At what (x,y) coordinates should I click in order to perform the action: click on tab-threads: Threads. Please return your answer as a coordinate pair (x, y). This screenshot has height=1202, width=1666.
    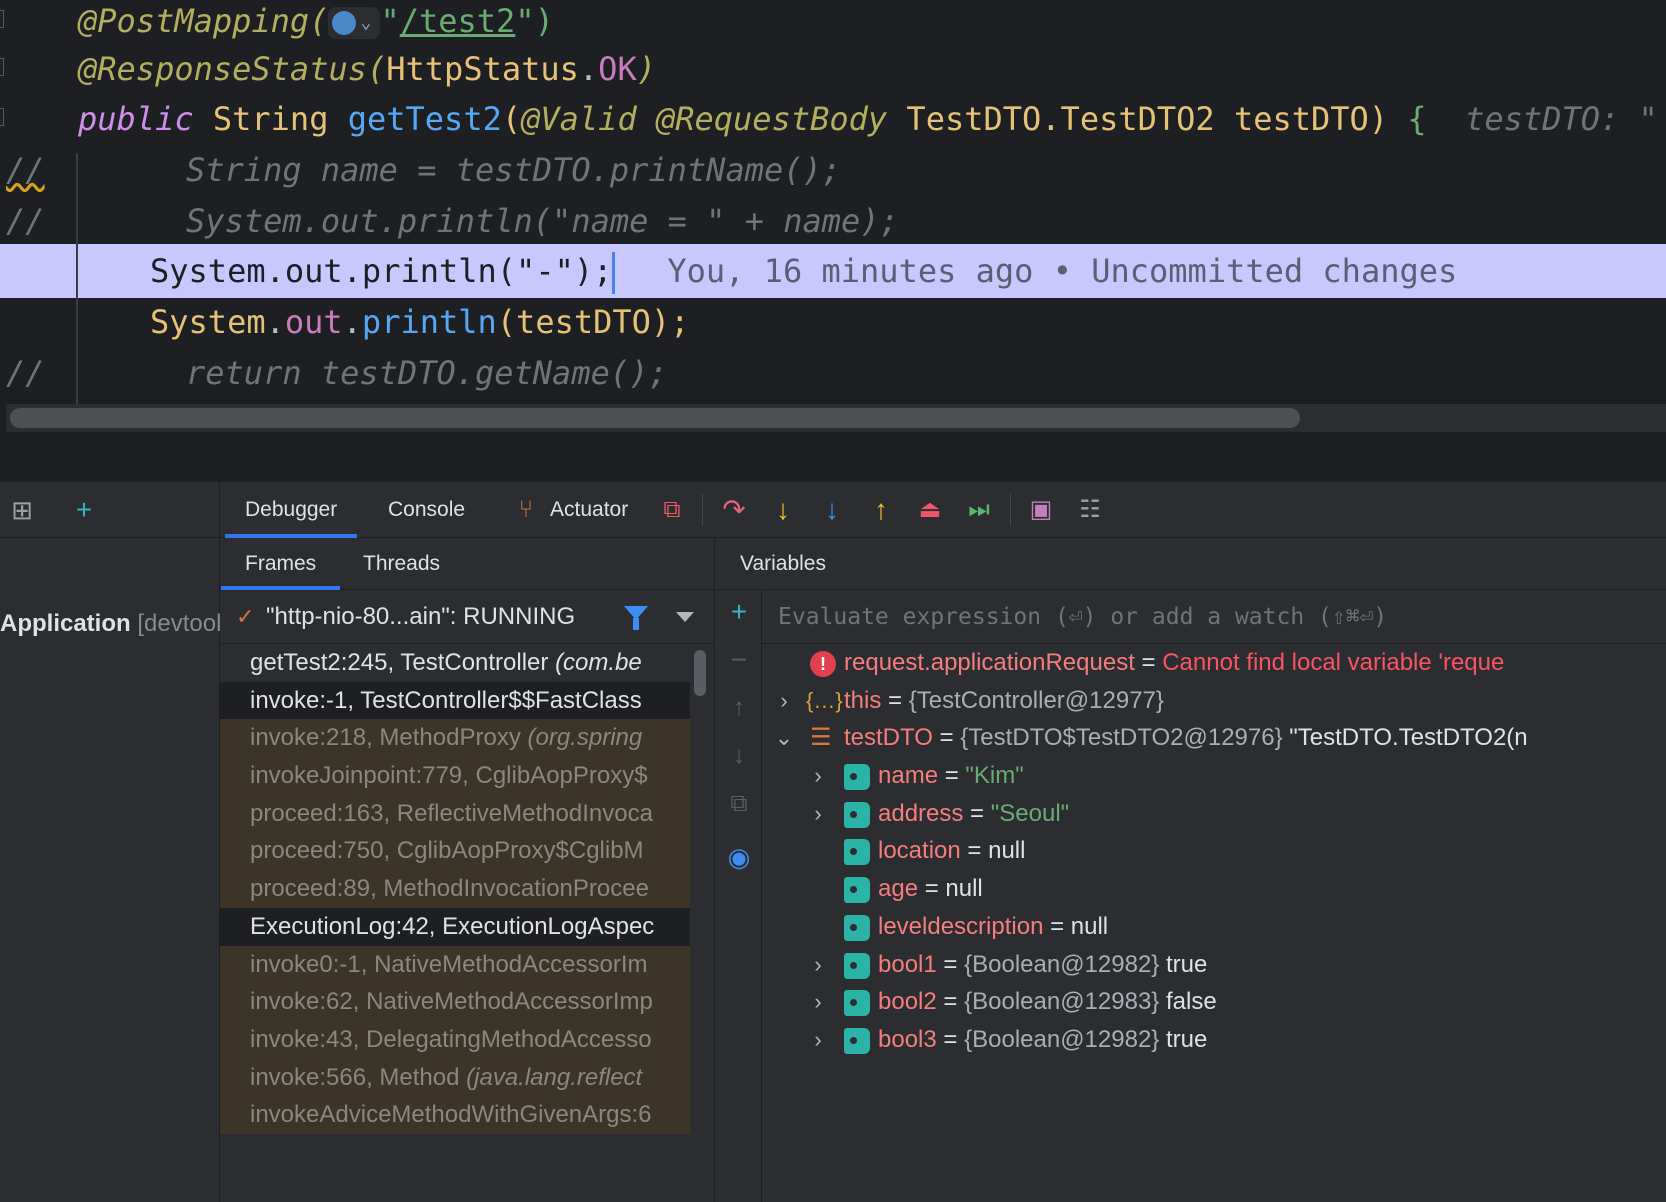
    Looking at the image, I should click on (401, 564).